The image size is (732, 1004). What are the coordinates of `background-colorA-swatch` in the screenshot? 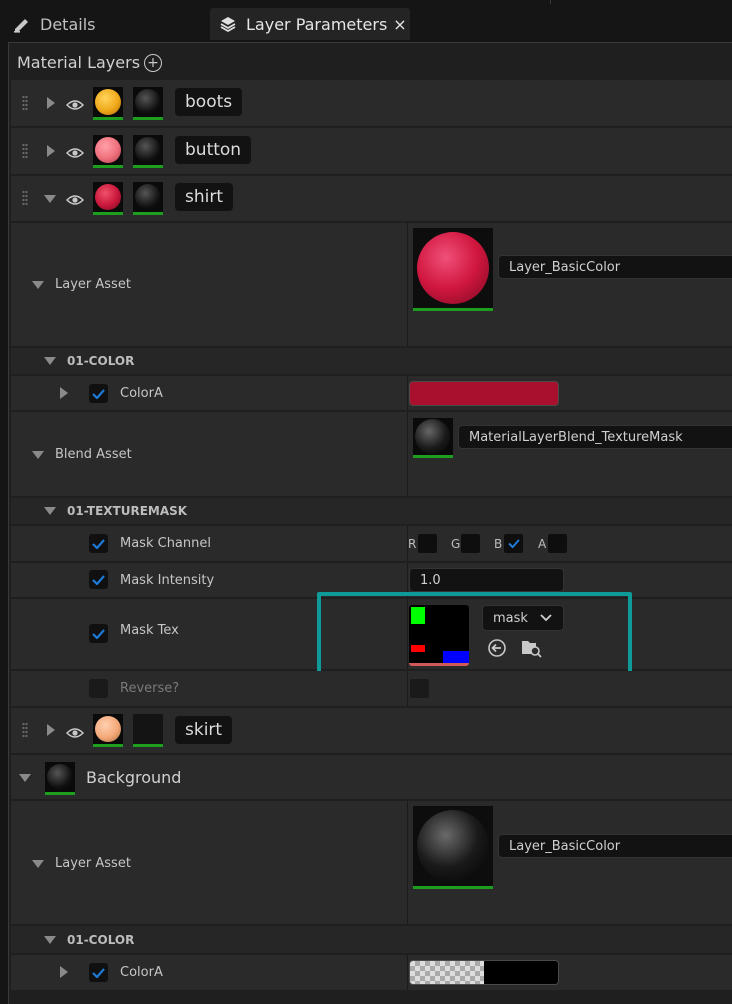 It's located at (484, 972).